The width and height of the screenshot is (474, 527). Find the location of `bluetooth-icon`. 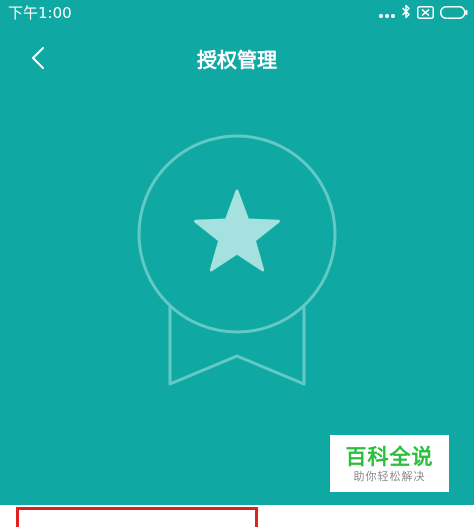

bluetooth-icon is located at coordinates (406, 13).